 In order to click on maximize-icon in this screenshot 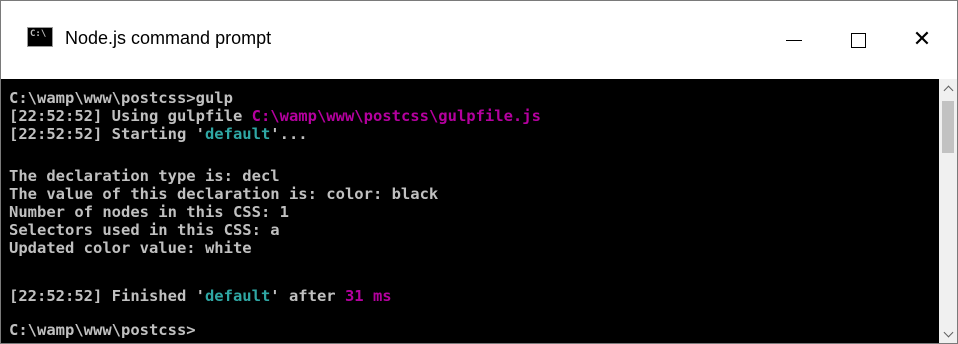, I will do `click(858, 40)`.